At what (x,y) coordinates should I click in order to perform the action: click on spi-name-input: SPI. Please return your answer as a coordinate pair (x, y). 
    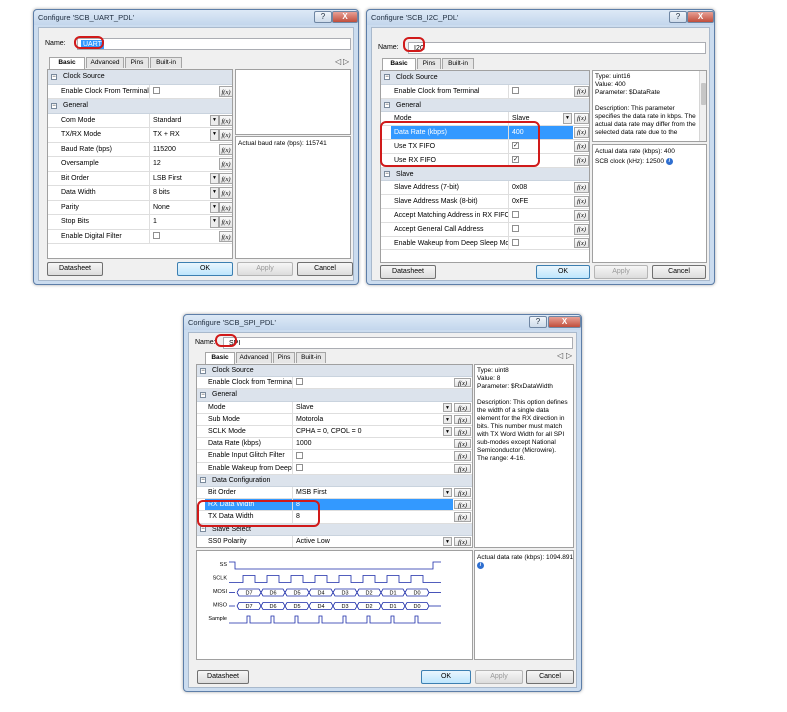
    Looking at the image, I should click on (398, 343).